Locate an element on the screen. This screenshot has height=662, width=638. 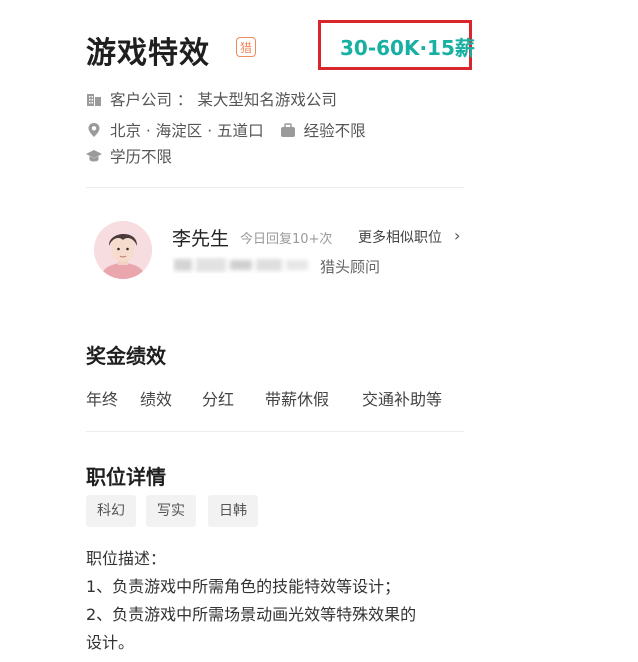
more-similar-jobs-link: 更多相似职位 is located at coordinates (400, 237).